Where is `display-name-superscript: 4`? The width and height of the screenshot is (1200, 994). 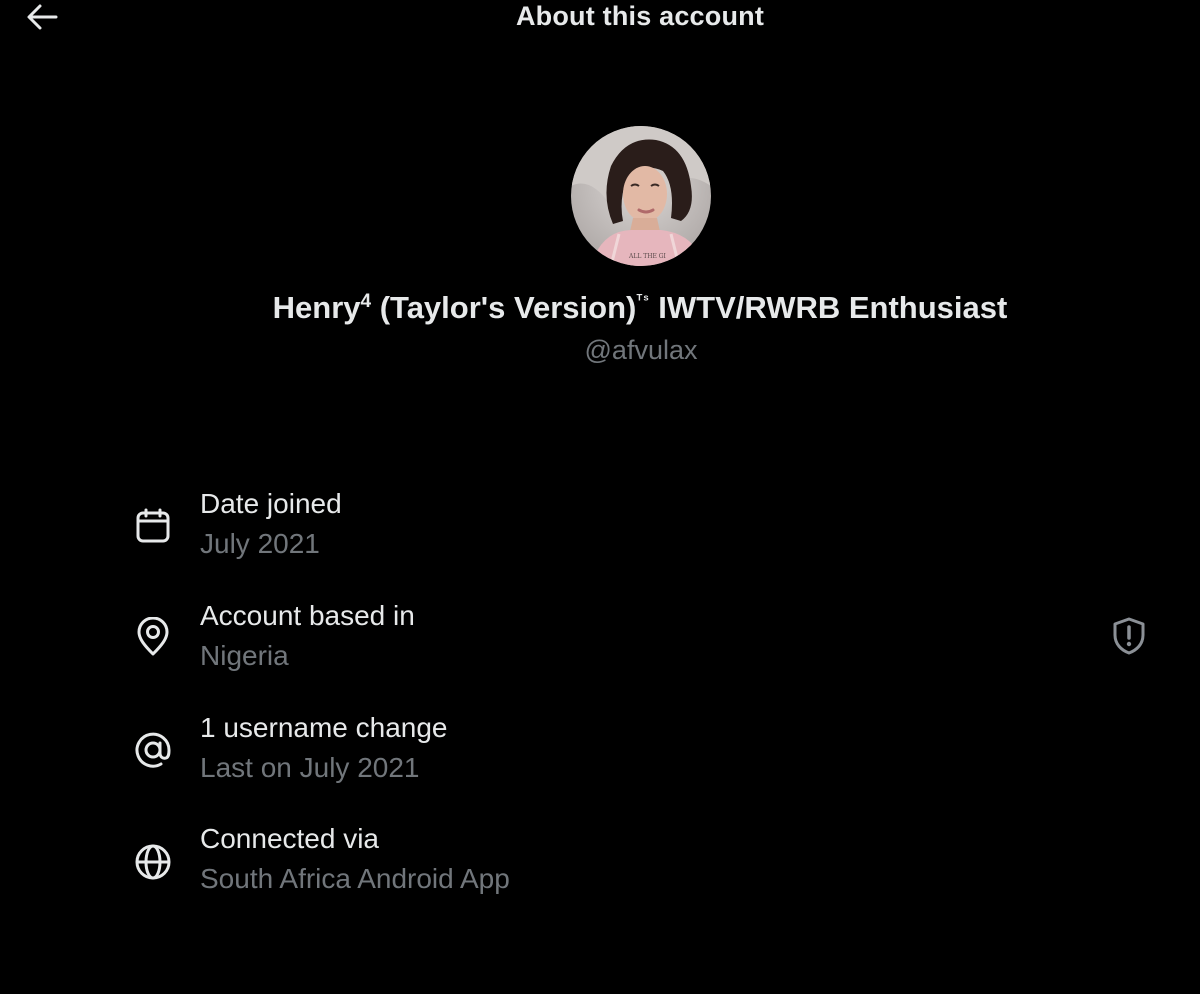 display-name-superscript: 4 is located at coordinates (366, 301).